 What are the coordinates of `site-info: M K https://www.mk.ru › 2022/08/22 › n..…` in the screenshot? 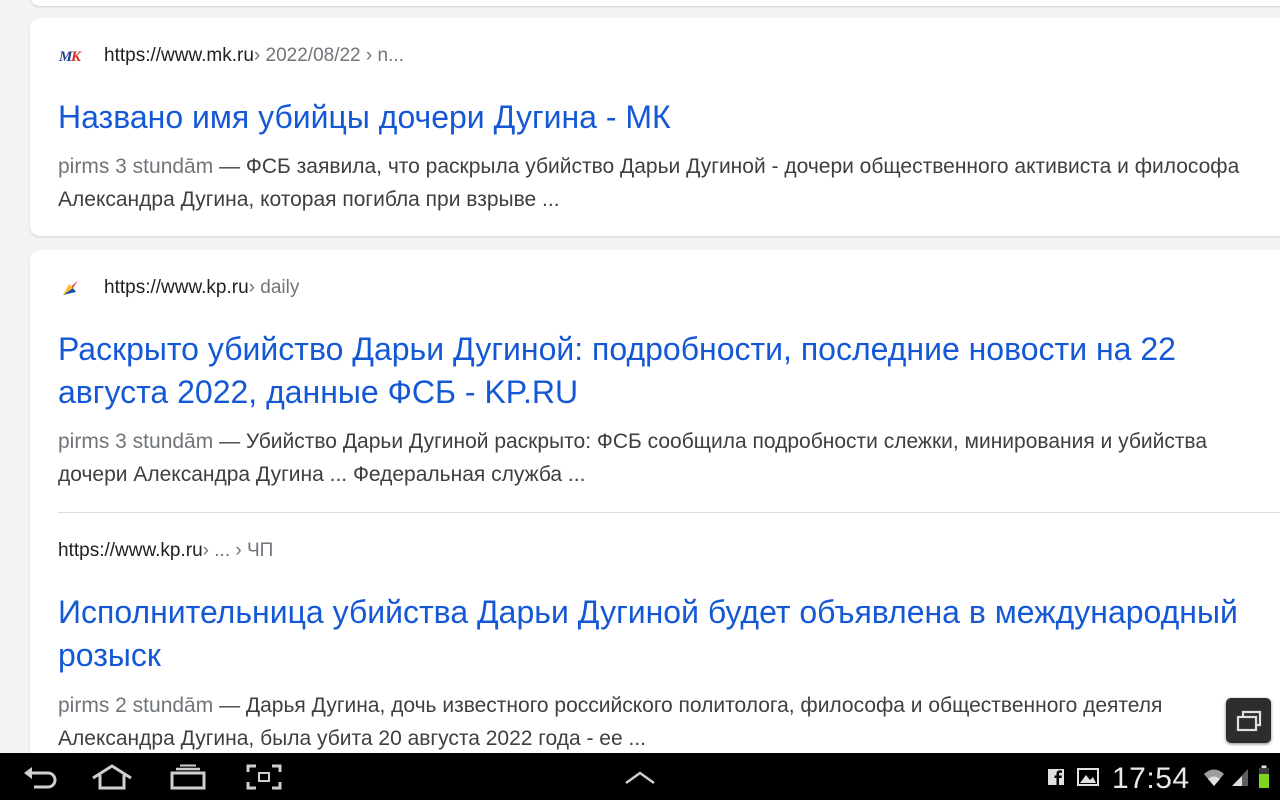 It's located at (231, 56).